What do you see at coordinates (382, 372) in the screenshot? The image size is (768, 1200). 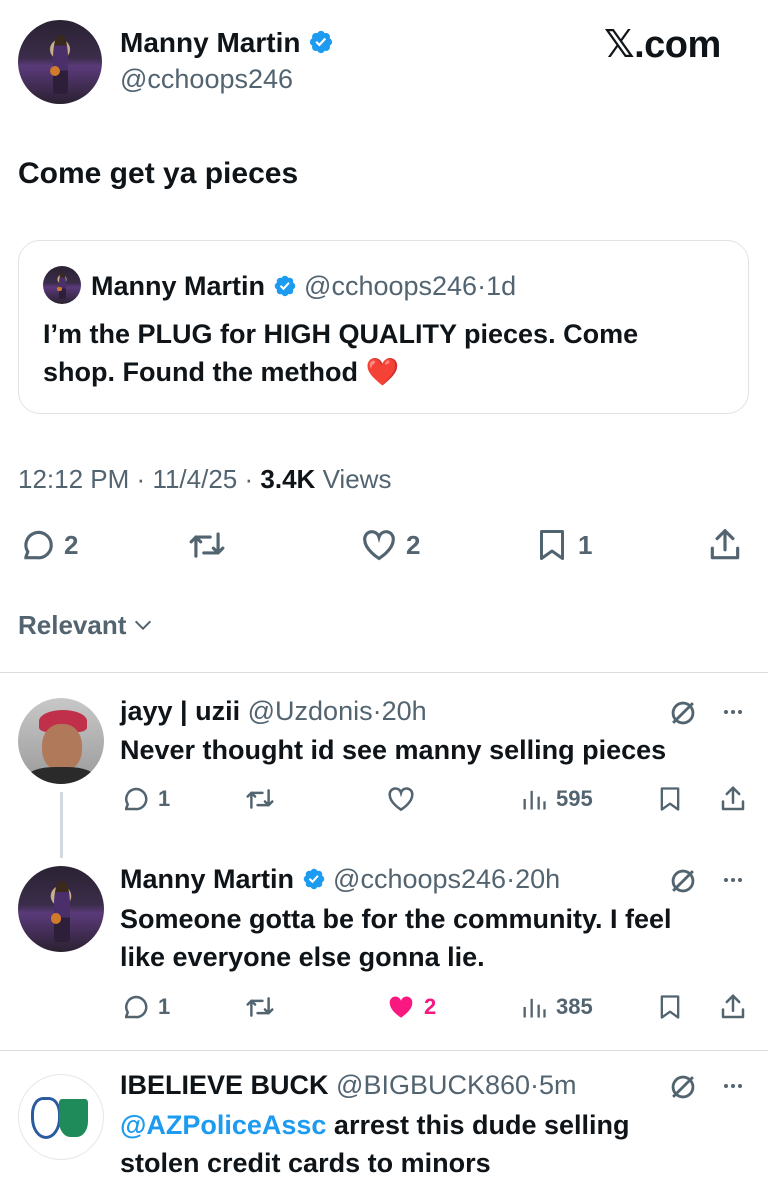 I see `heart-emoji: ❤️` at bounding box center [382, 372].